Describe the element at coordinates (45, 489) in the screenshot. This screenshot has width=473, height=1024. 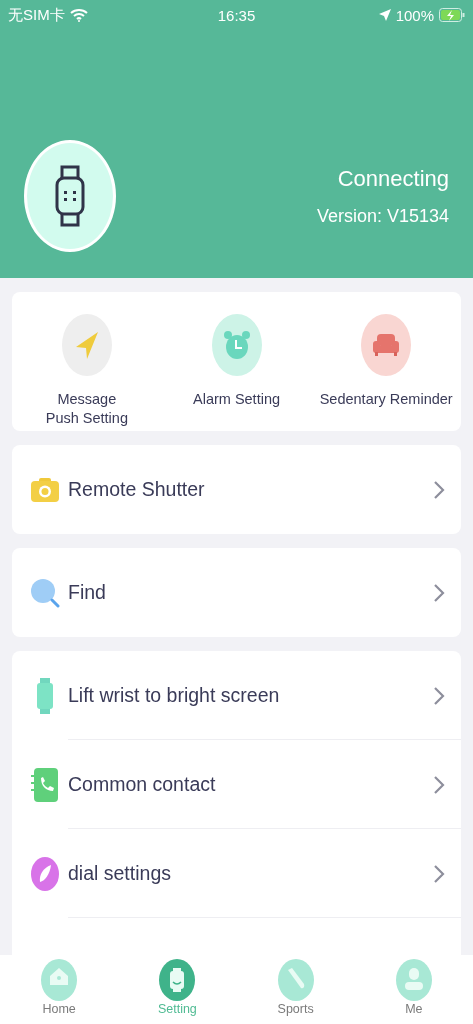
I see `camera-icon` at that location.